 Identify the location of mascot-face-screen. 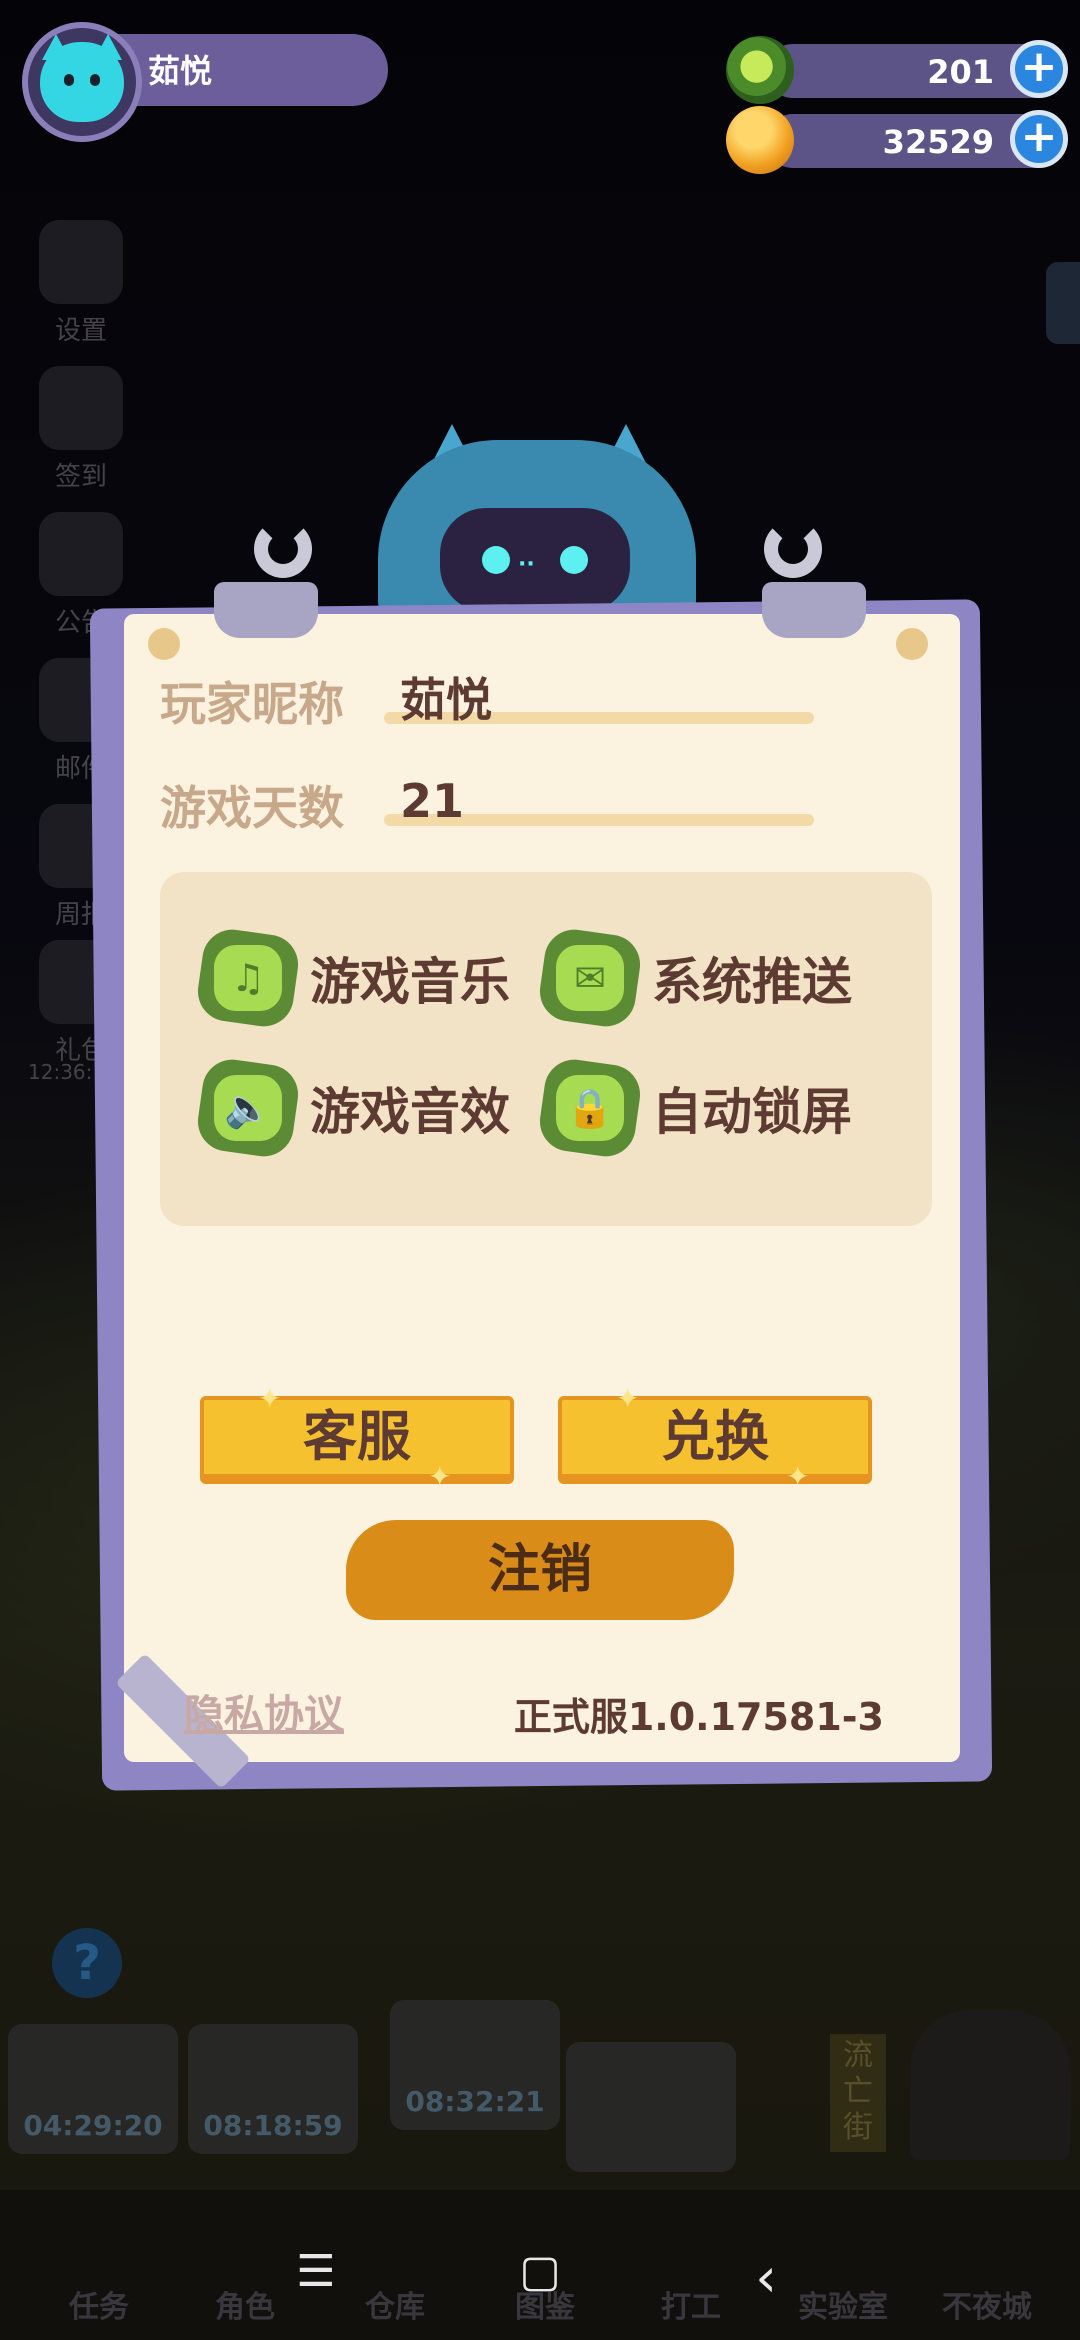
(535, 560).